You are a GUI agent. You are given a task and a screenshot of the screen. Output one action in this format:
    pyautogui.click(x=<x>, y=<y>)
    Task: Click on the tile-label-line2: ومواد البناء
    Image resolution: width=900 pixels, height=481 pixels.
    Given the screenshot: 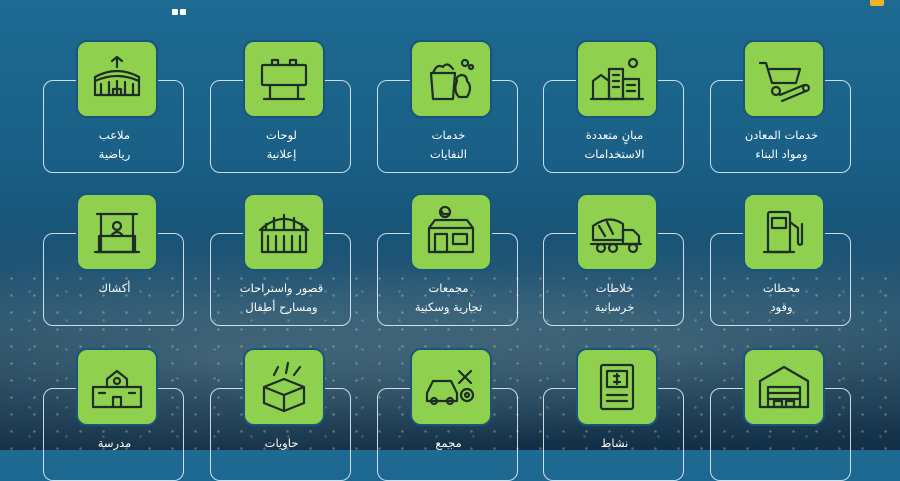 What is the action you would take?
    pyautogui.click(x=781, y=154)
    